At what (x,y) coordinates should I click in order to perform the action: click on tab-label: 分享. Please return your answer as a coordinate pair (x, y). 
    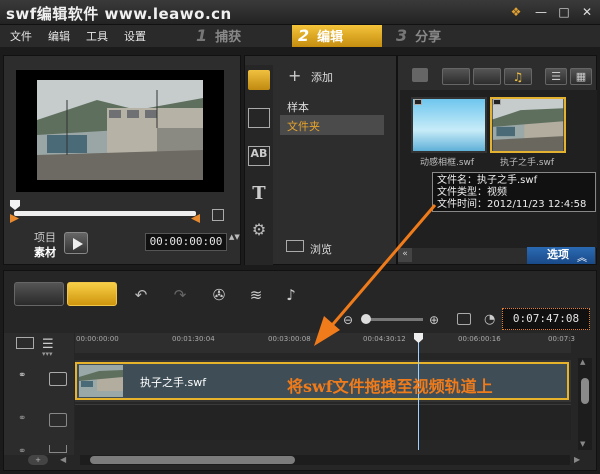
    Looking at the image, I should click on (428, 37).